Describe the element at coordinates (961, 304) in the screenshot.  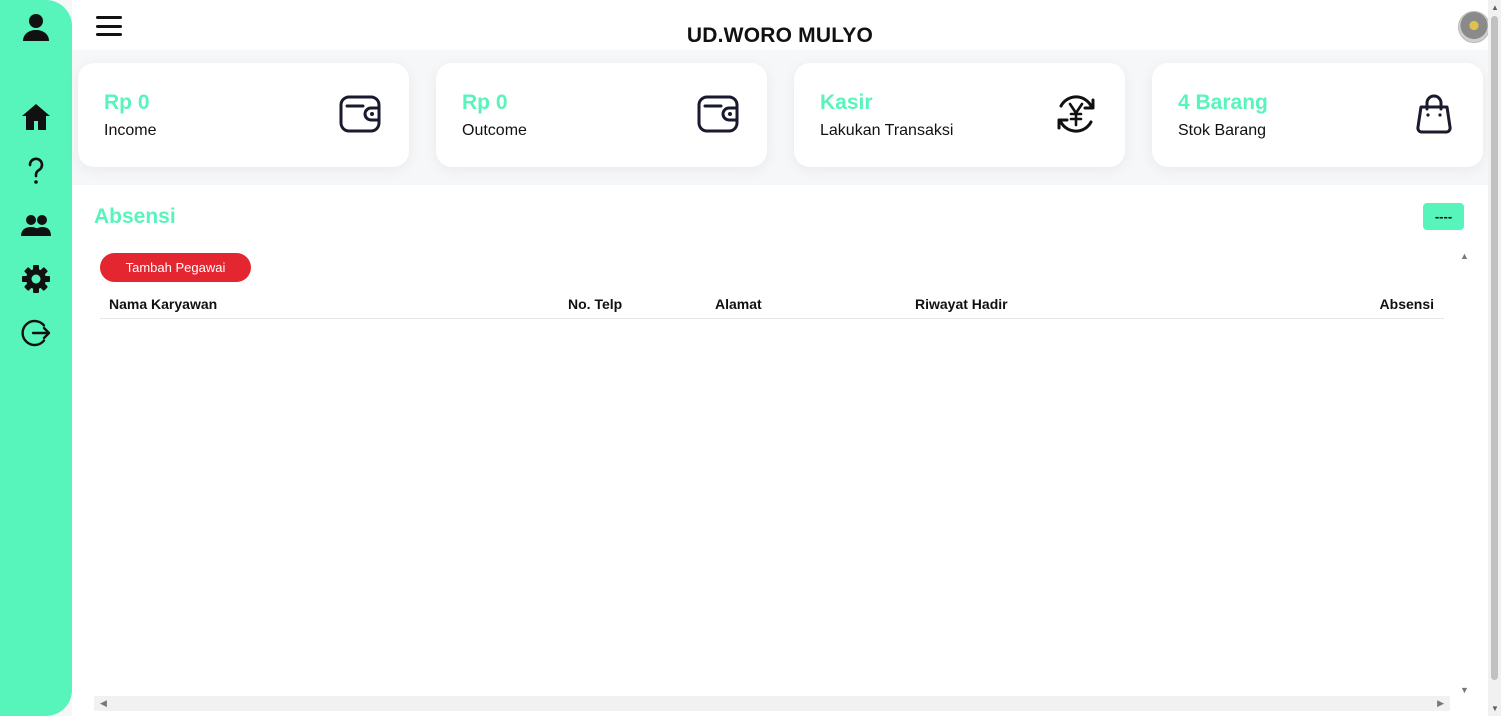
I see `column-riwayat-hadir: Riwayat Hadir` at that location.